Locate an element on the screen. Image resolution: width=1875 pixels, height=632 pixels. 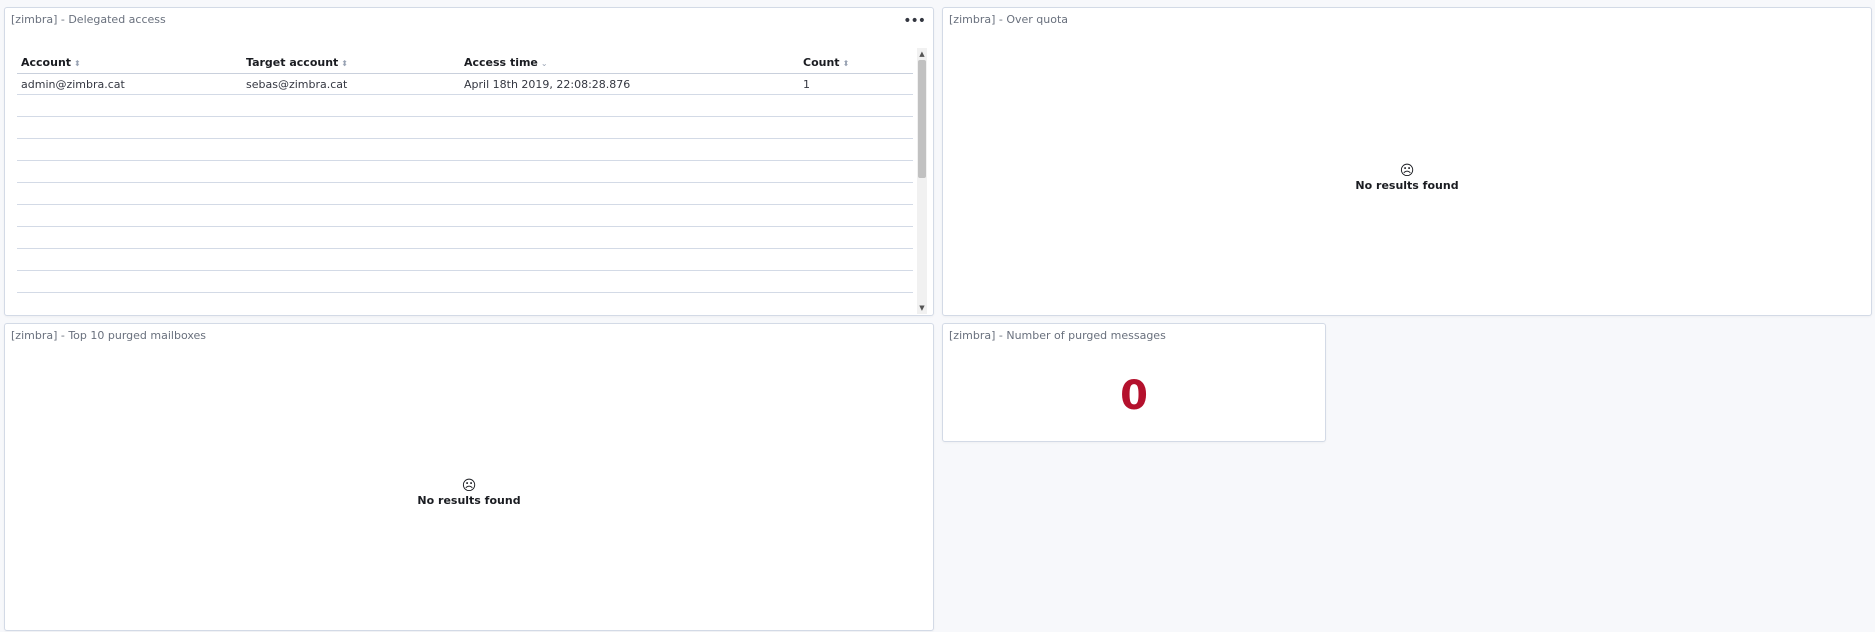
cell-access-time: April 18th 2019, 22:08:28.876 is located at coordinates (547, 84).